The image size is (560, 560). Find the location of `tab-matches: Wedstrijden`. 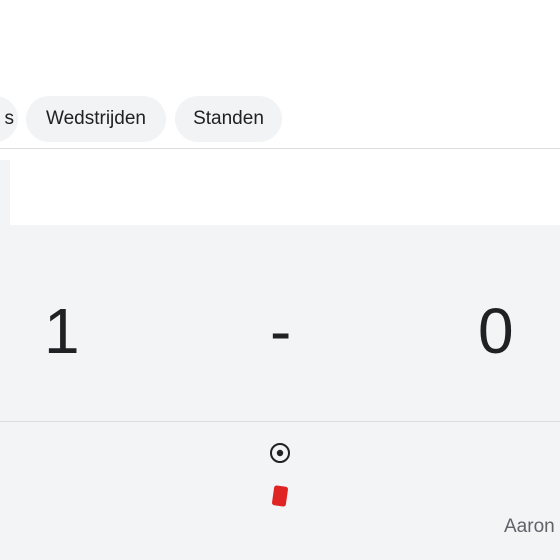

tab-matches: Wedstrijden is located at coordinates (96, 119).